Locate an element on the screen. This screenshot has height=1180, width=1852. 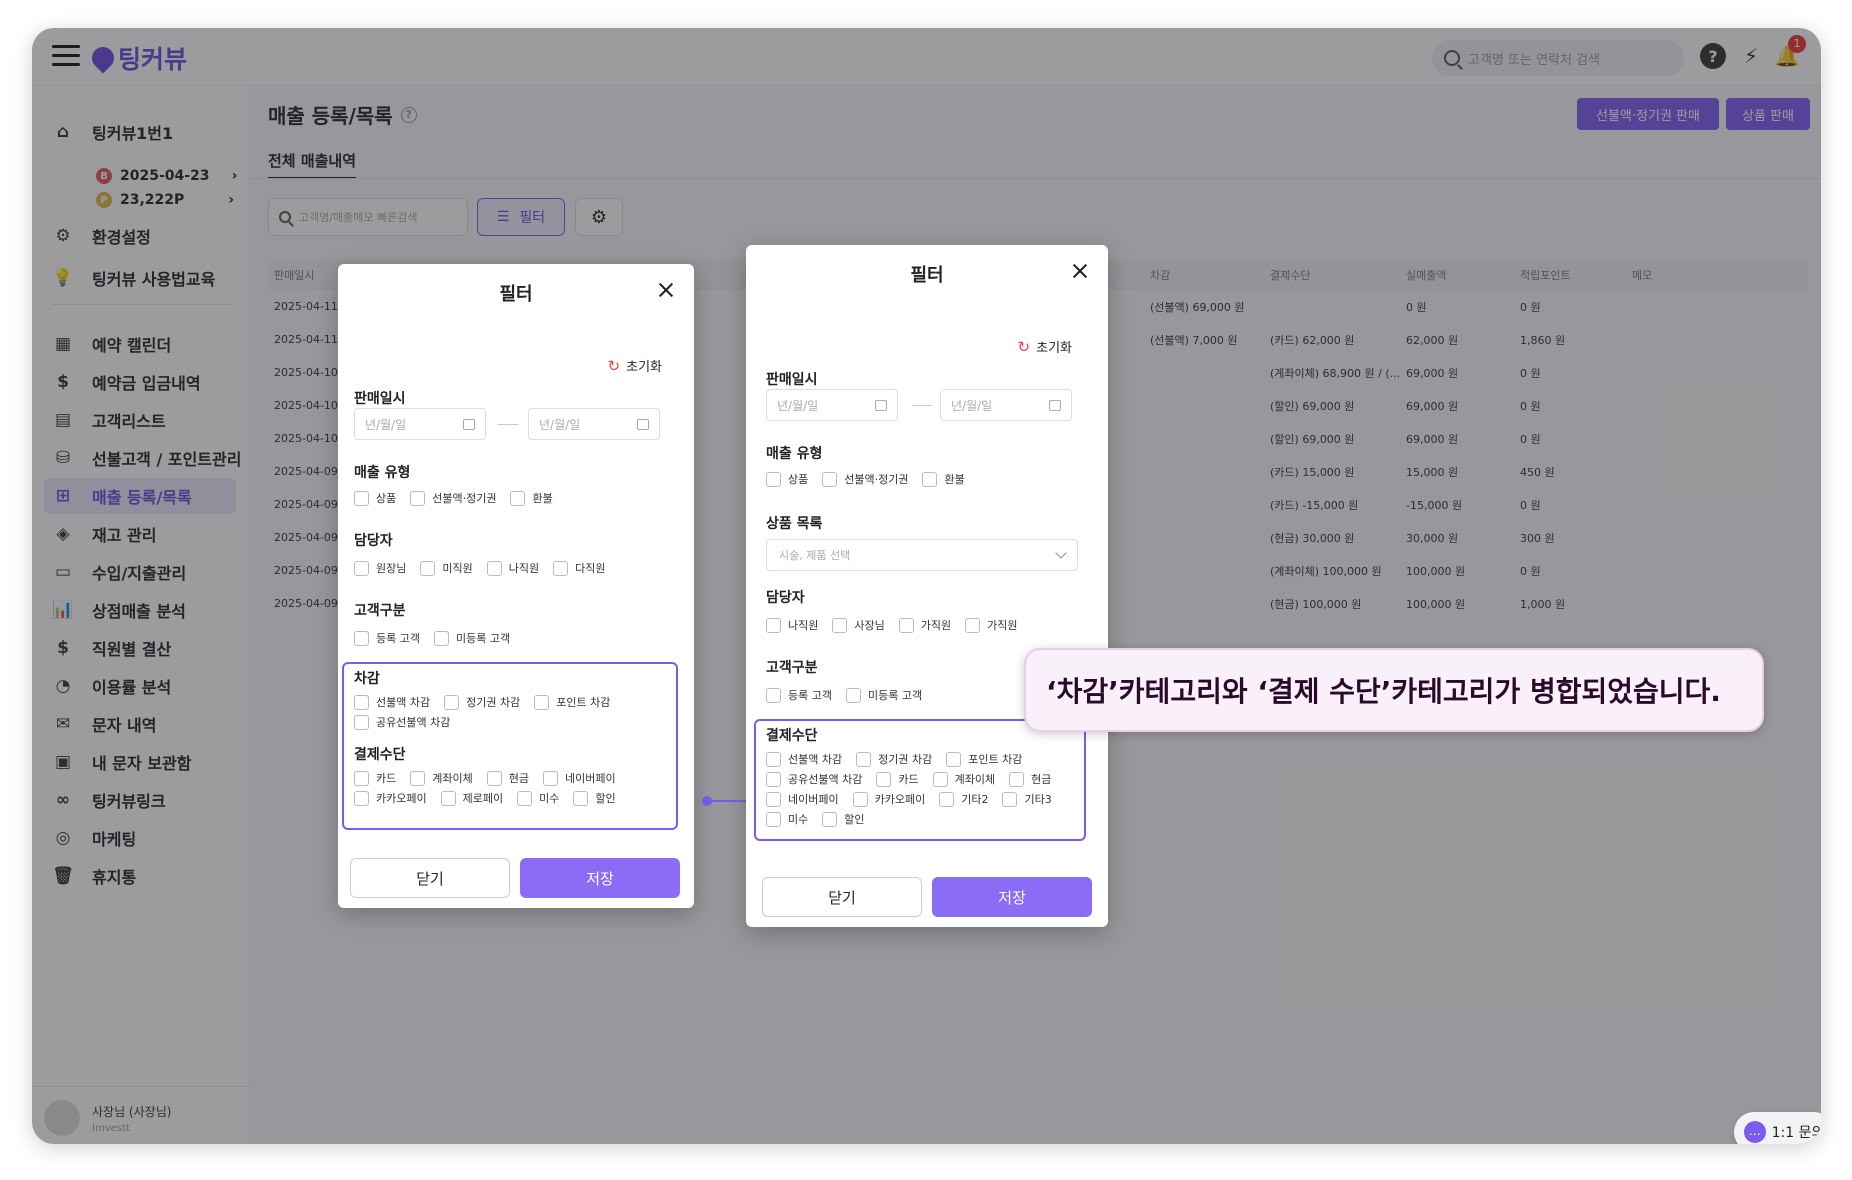
checkbox-payment: 제로페이 is located at coordinates (471, 798).